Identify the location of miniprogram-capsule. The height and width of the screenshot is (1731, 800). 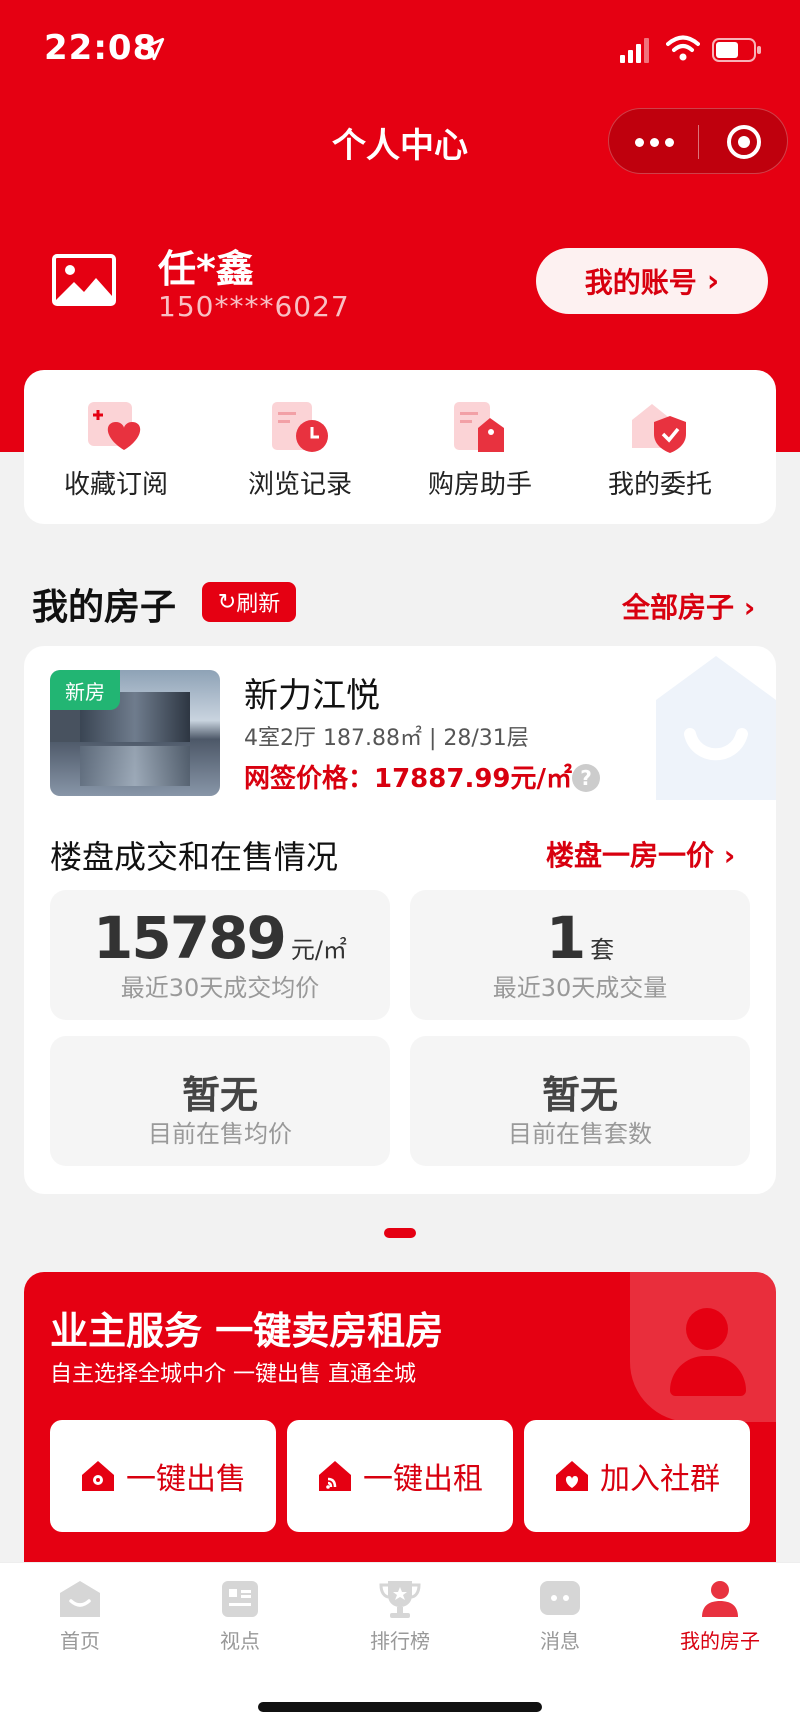
(698, 141).